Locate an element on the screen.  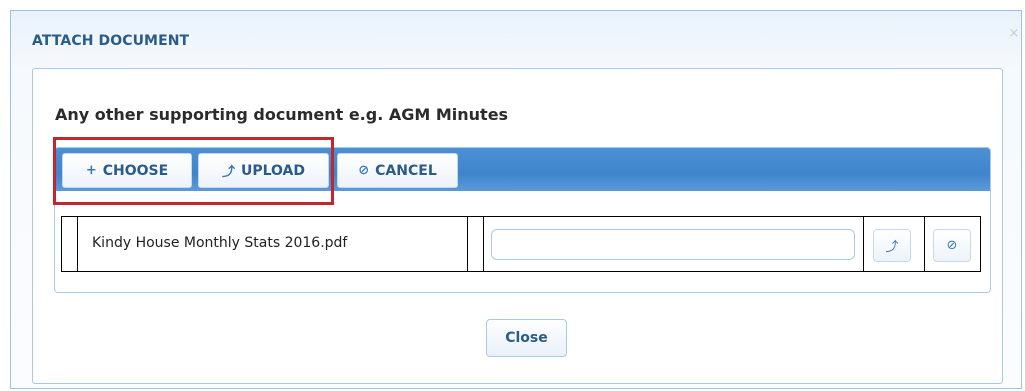
upload-toolbar: + CHOOSE ⤴ UPLOAD ⊘ CANCEL is located at coordinates (522, 169).